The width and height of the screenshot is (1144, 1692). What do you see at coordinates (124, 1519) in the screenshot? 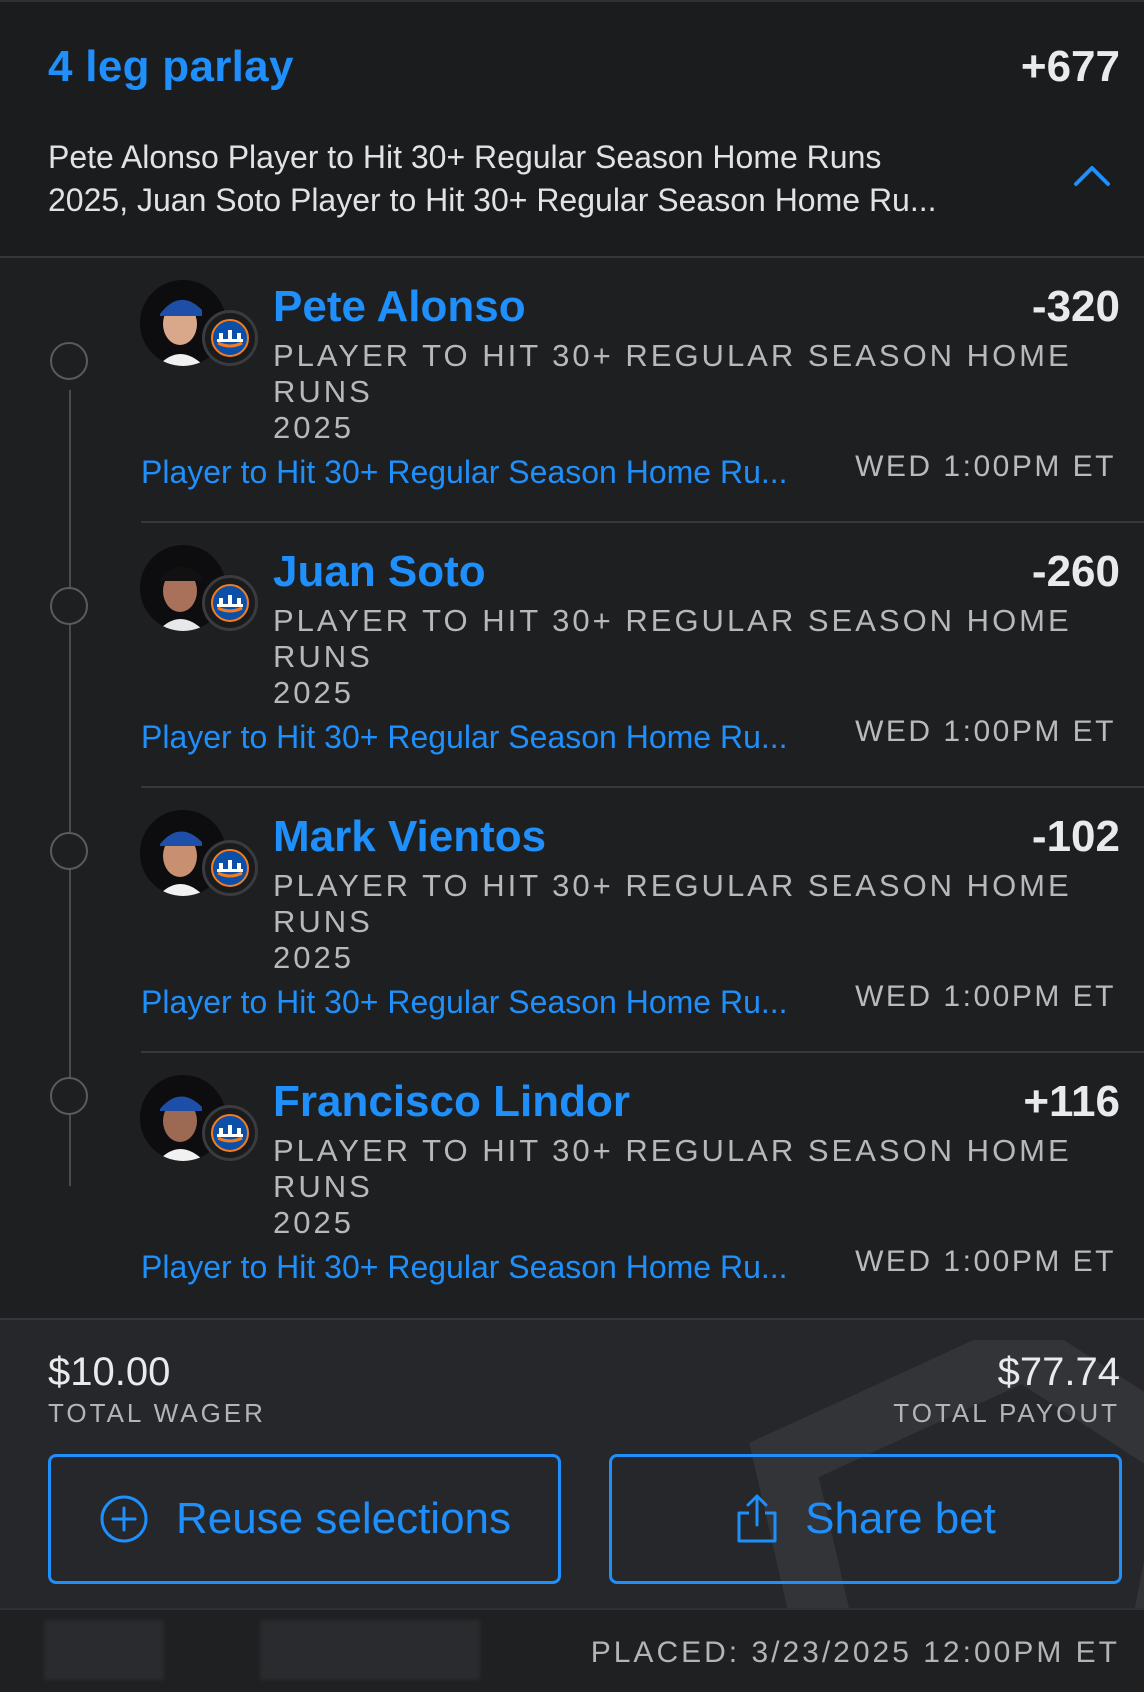
I see `plus-circle-icon` at bounding box center [124, 1519].